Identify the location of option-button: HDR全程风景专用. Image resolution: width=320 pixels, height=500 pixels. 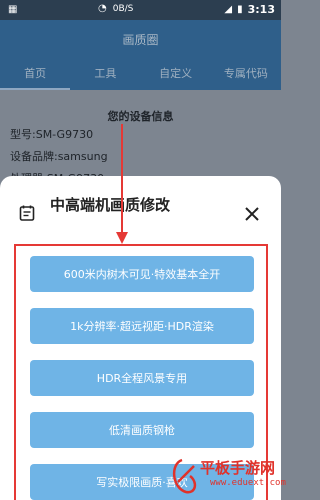
(142, 378).